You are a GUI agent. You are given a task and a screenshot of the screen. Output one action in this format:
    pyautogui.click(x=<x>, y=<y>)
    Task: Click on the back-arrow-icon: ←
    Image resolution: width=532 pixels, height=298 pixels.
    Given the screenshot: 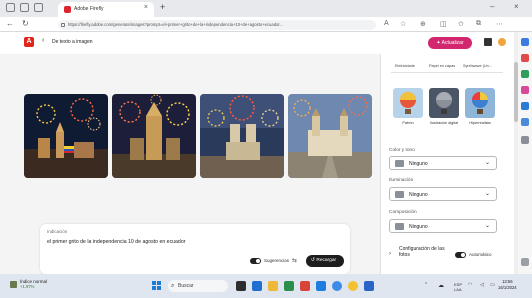 What is the action you would take?
    pyautogui.click(x=10, y=23)
    